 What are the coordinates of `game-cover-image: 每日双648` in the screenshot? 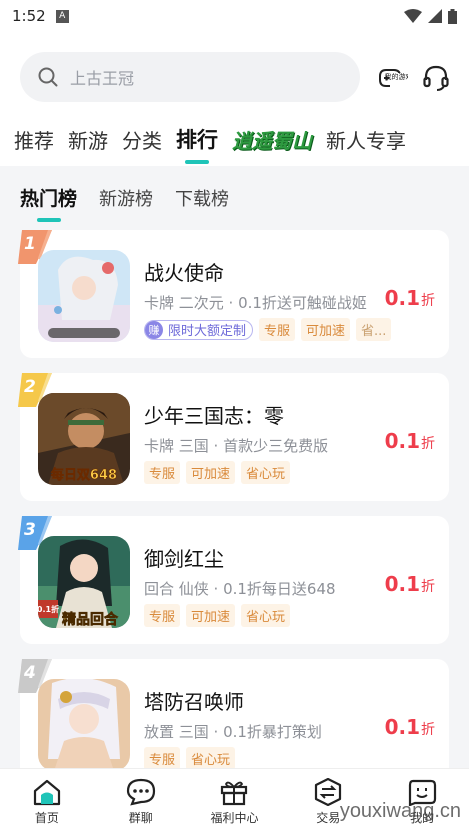 It's located at (84, 439).